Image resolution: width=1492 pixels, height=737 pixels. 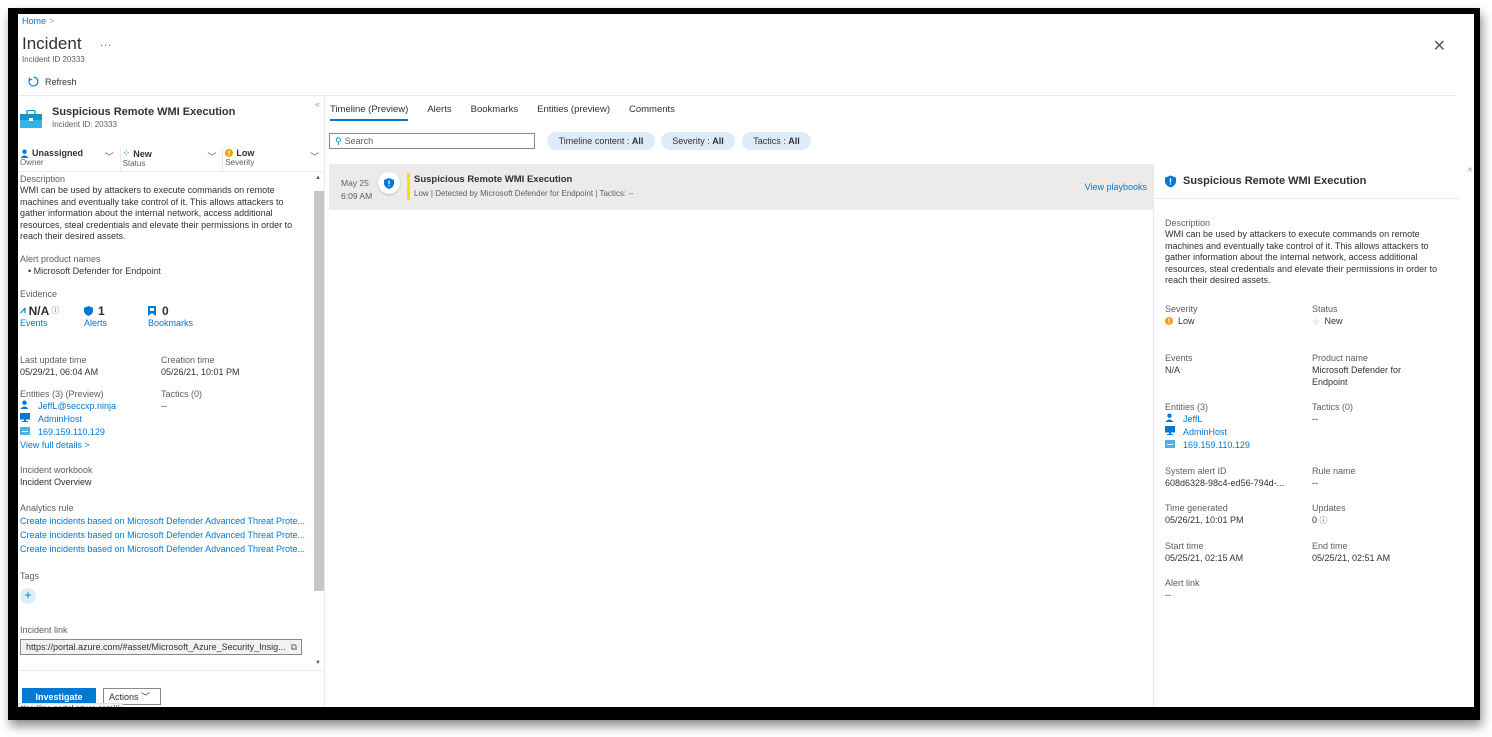 What do you see at coordinates (573, 112) in the screenshot?
I see `tab-entities: Entities (preview)` at bounding box center [573, 112].